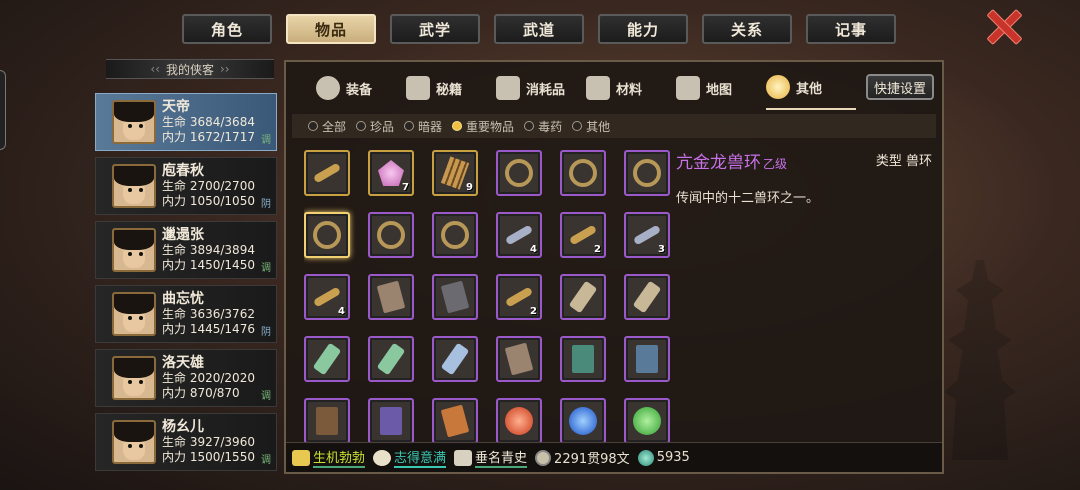  What do you see at coordinates (647, 235) in the screenshot?
I see `item-slot: 3` at bounding box center [647, 235].